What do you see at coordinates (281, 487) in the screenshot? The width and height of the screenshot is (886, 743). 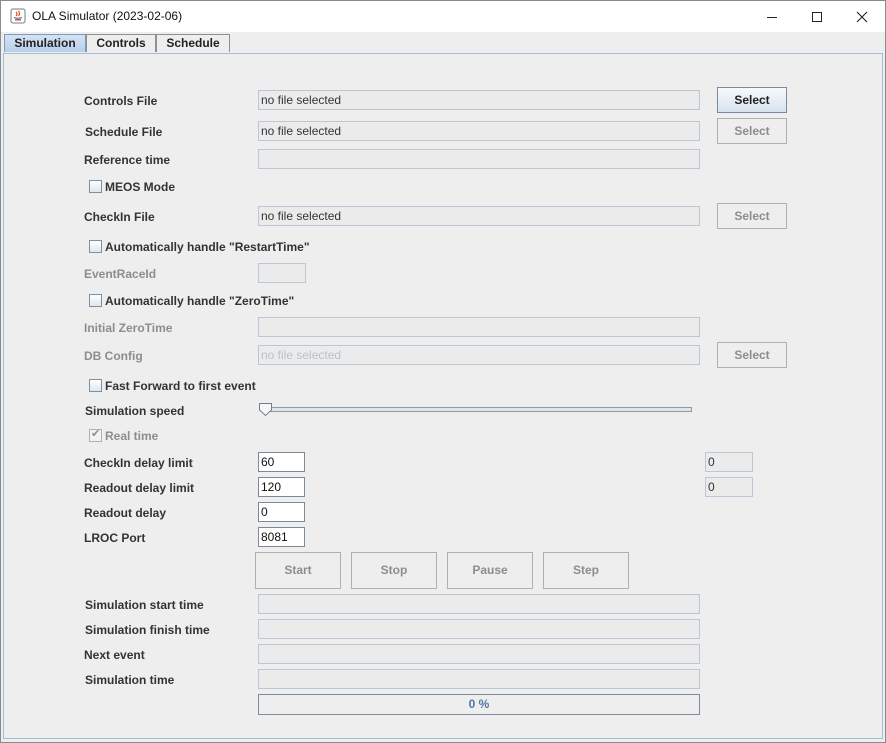 I see `readout-delay-limit-input: 120` at bounding box center [281, 487].